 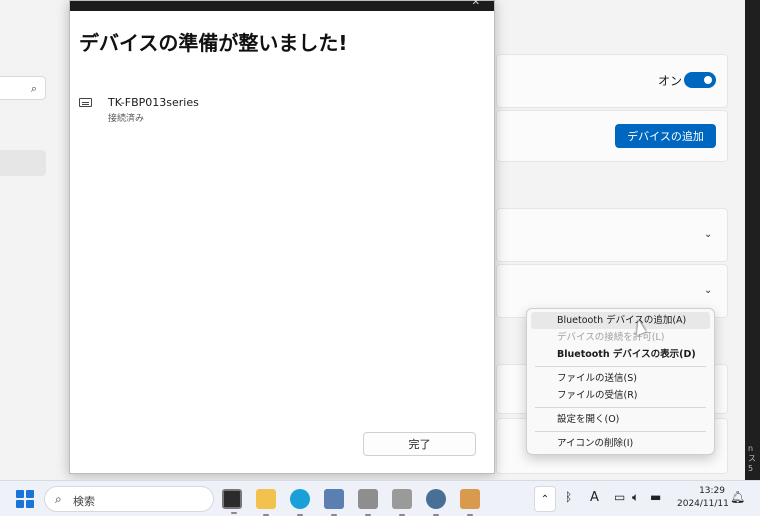 I want to click on menu-item-remove-icon: アイコンの削除(I), so click(x=620, y=443).